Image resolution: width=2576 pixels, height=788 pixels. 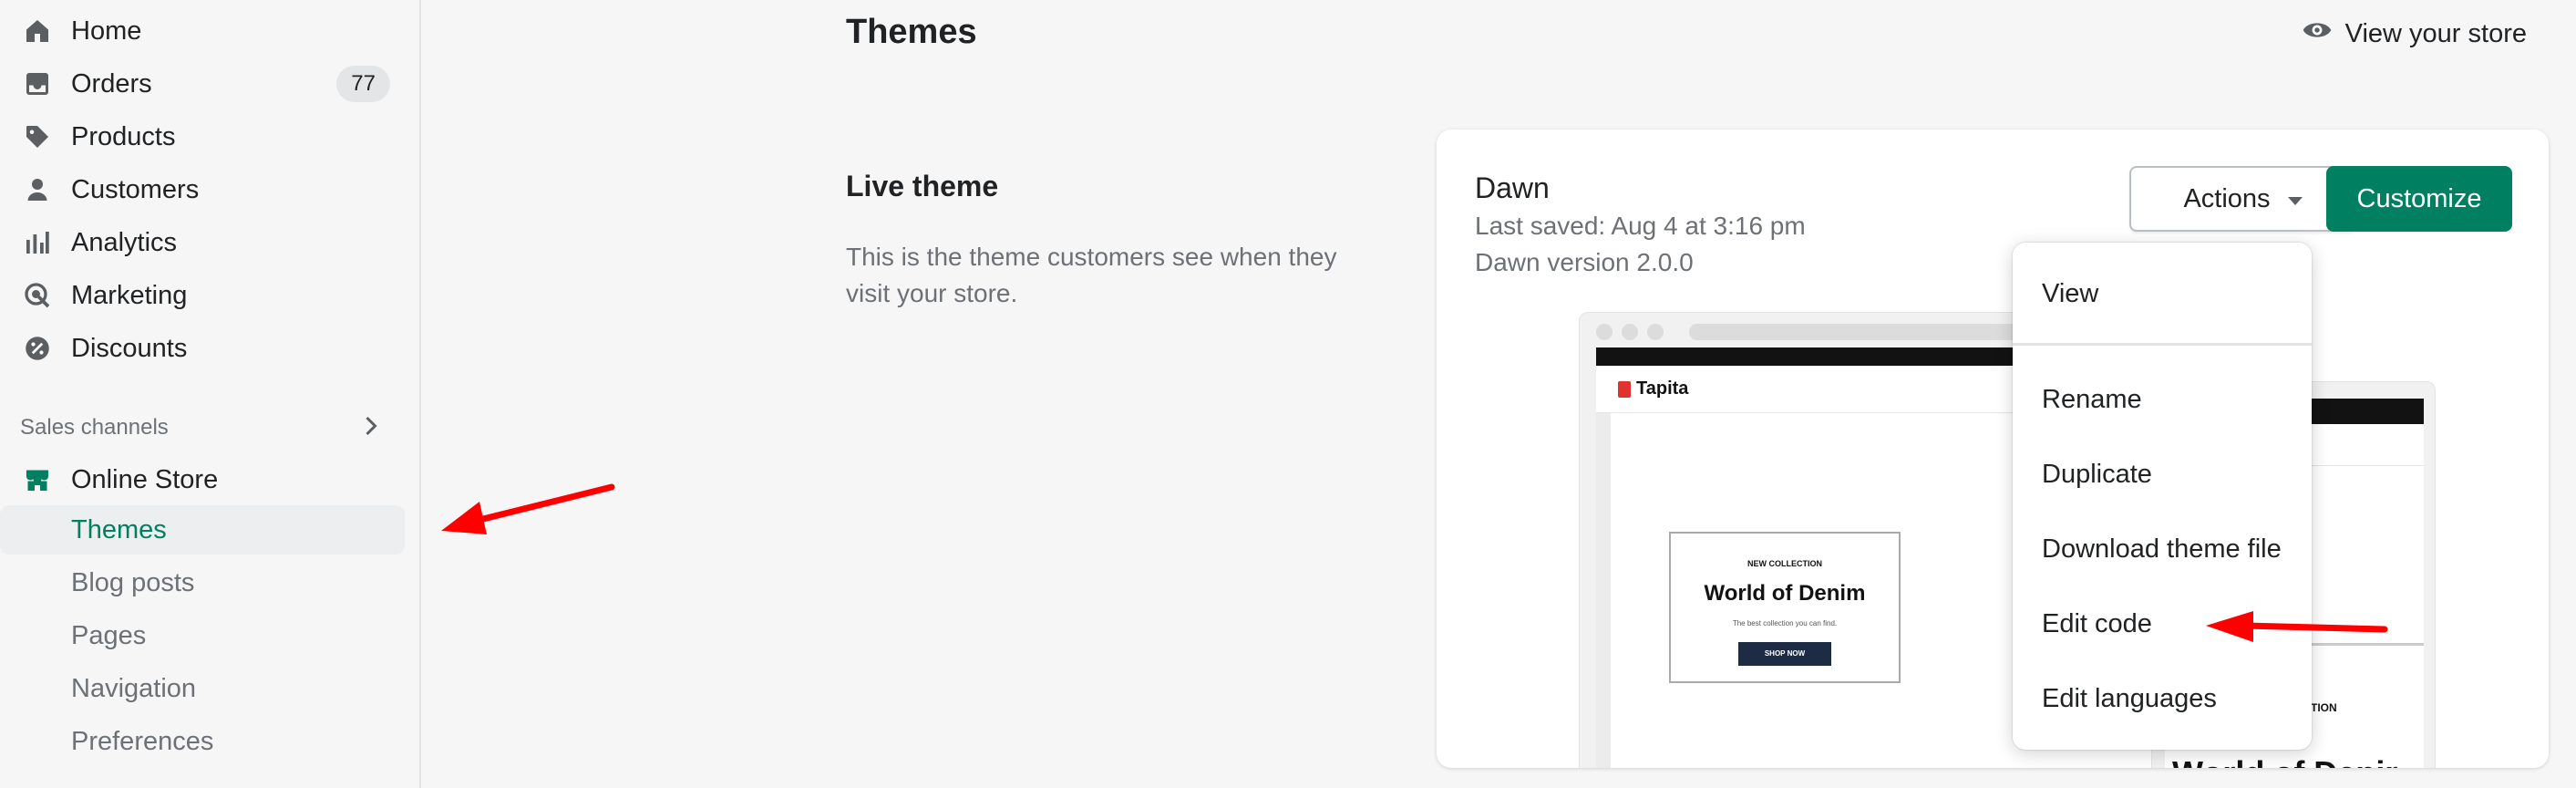 What do you see at coordinates (202, 84) in the screenshot?
I see `sidebar-item-orders: Orders 77` at bounding box center [202, 84].